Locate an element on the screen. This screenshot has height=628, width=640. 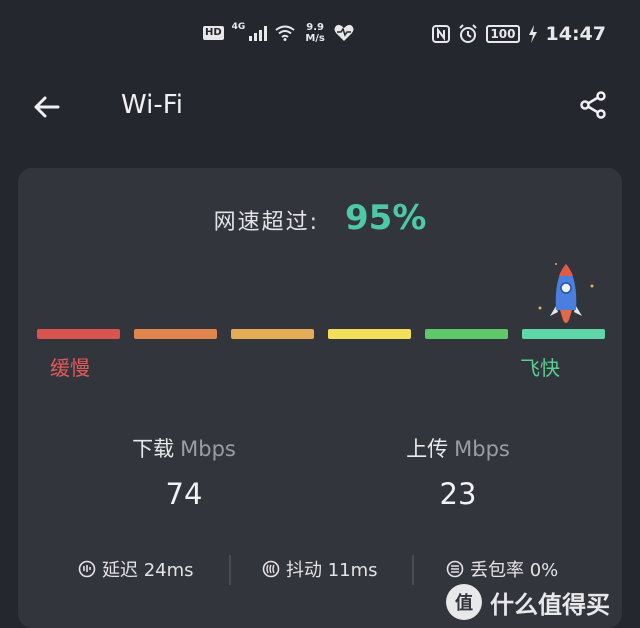
upload-unit: Mbps is located at coordinates (482, 449).